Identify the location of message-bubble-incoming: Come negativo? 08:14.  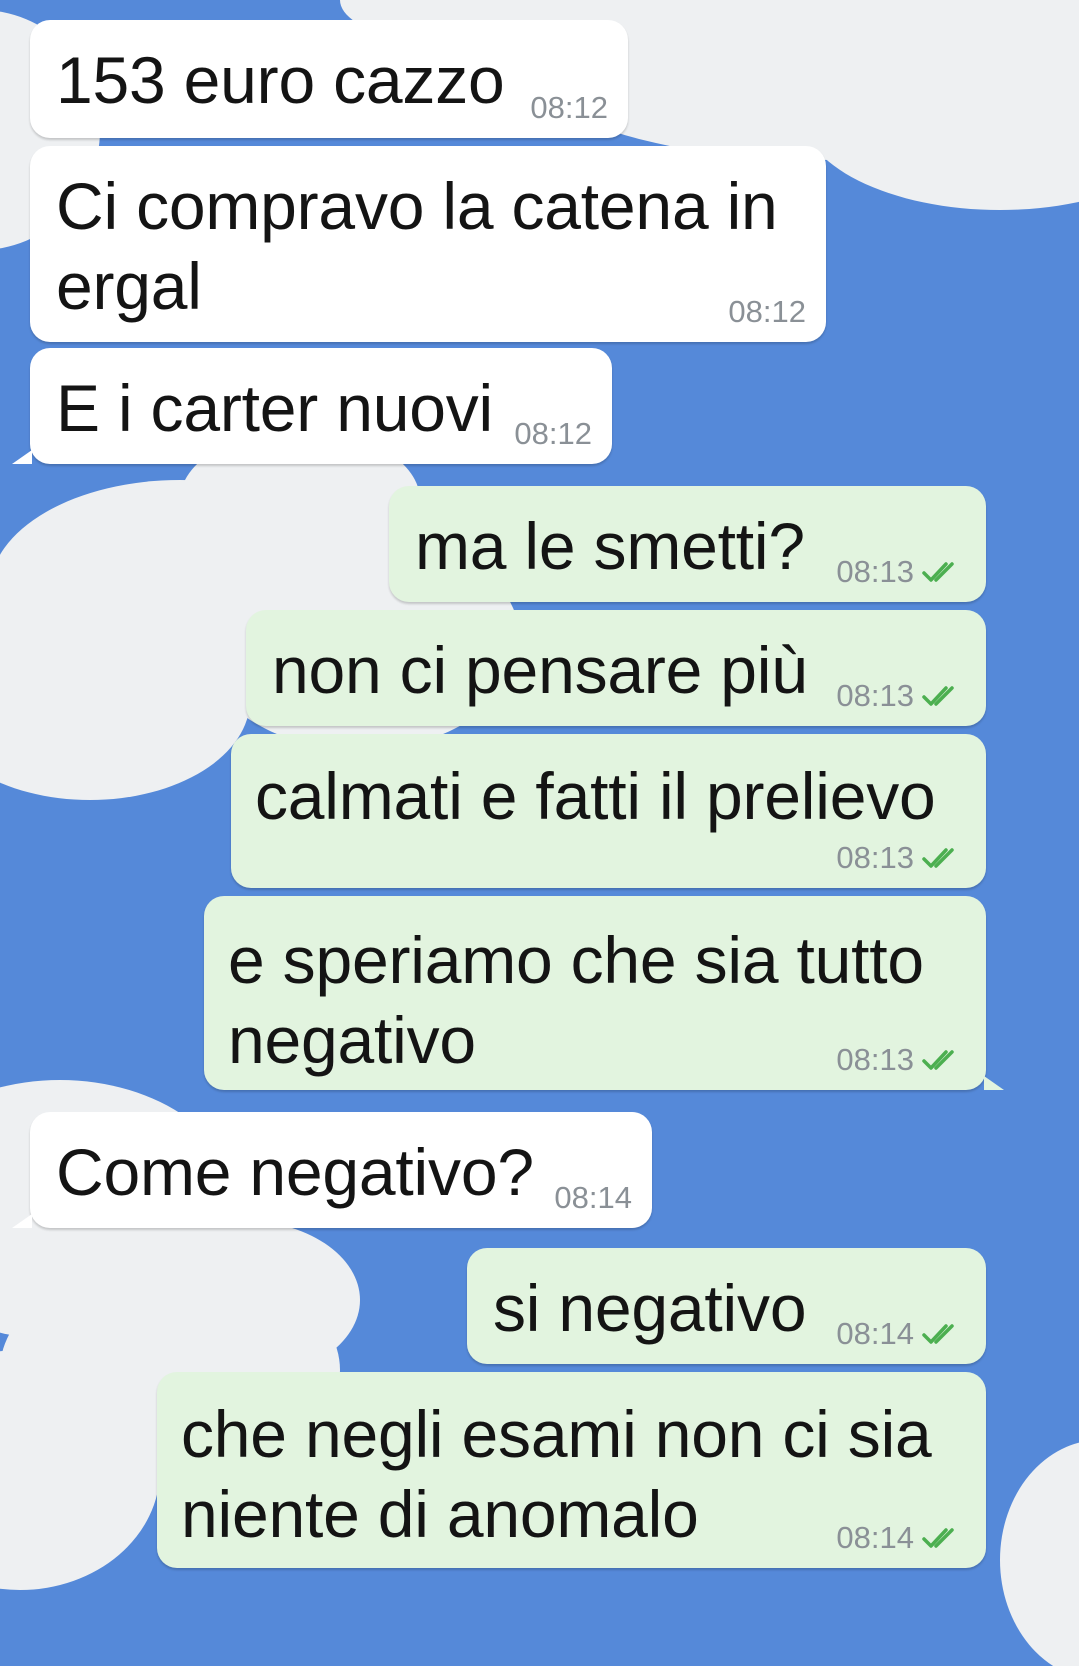
(332, 1170).